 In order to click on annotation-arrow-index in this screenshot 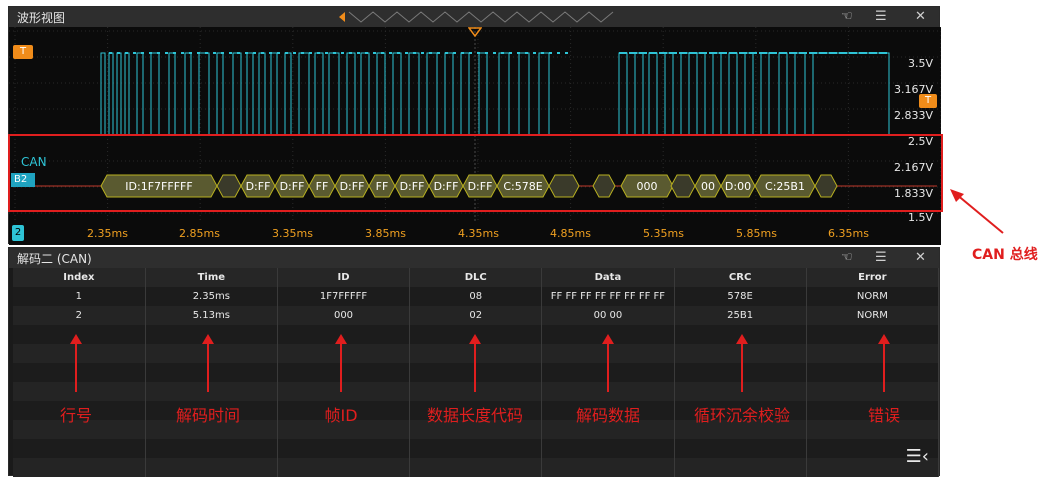, I will do `click(76, 363)`.